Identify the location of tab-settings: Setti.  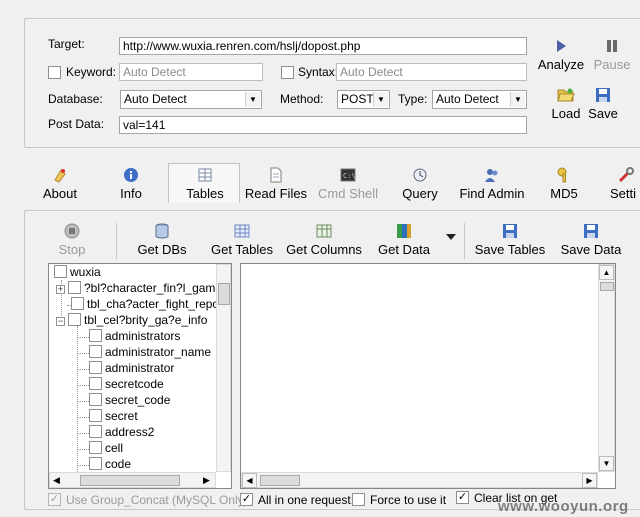
(625, 184).